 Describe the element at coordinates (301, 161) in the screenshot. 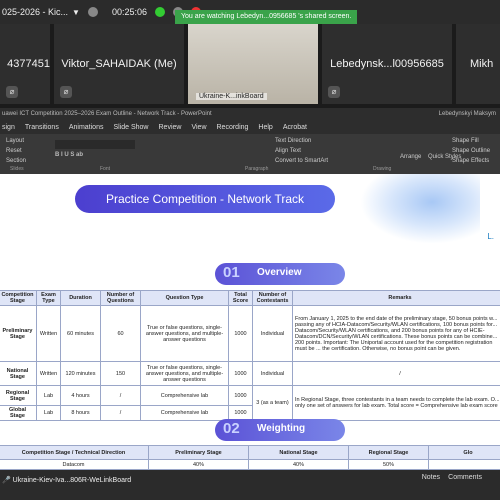

I see `convert-smartart-button: Convert to SmartArt` at that location.